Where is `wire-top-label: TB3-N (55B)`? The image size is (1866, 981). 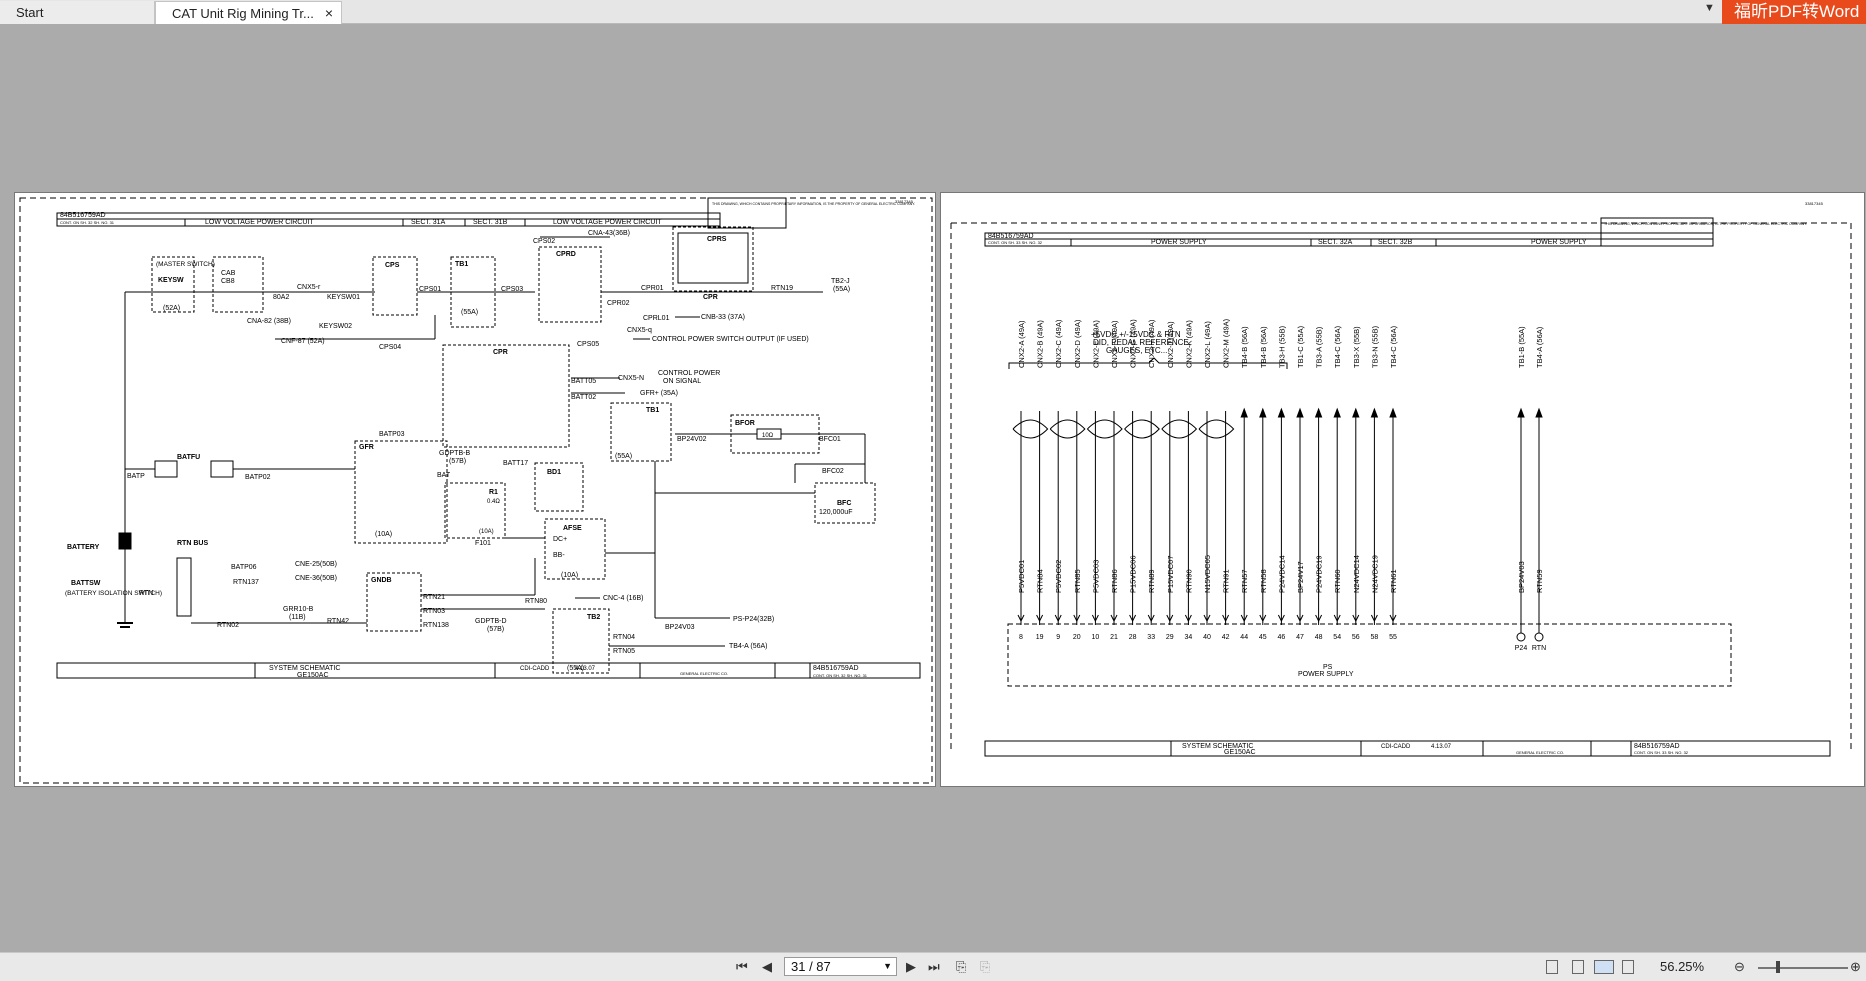 wire-top-label: TB3-N (55B) is located at coordinates (1374, 346).